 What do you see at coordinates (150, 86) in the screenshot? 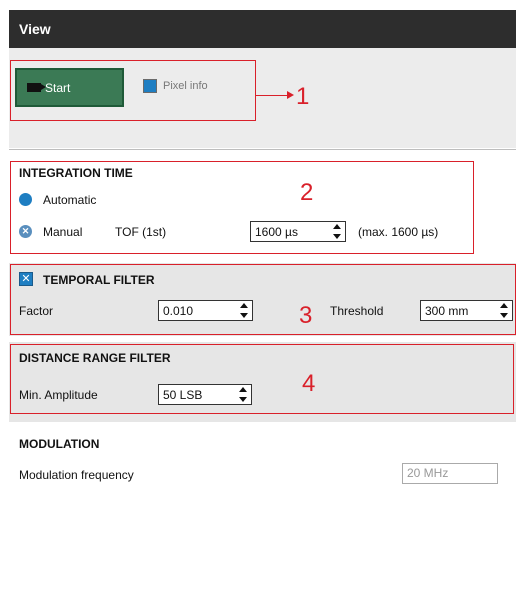
I see `checkbox-icon` at bounding box center [150, 86].